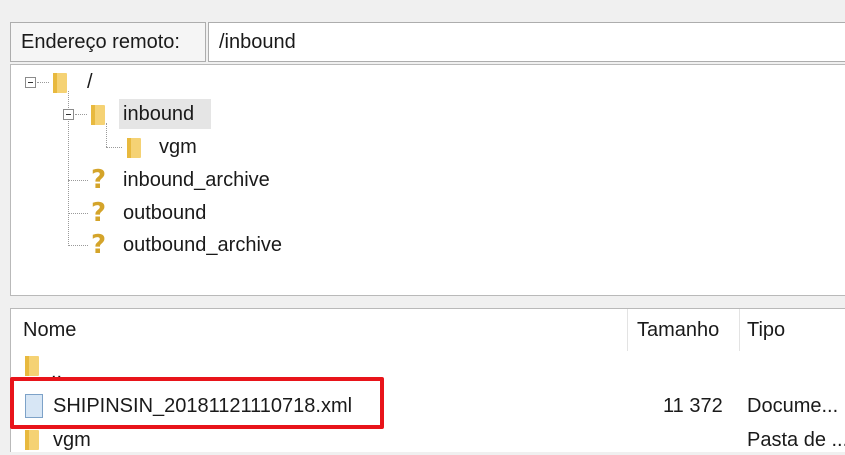  Describe the element at coordinates (72, 440) in the screenshot. I see `file-name: vgm` at that location.